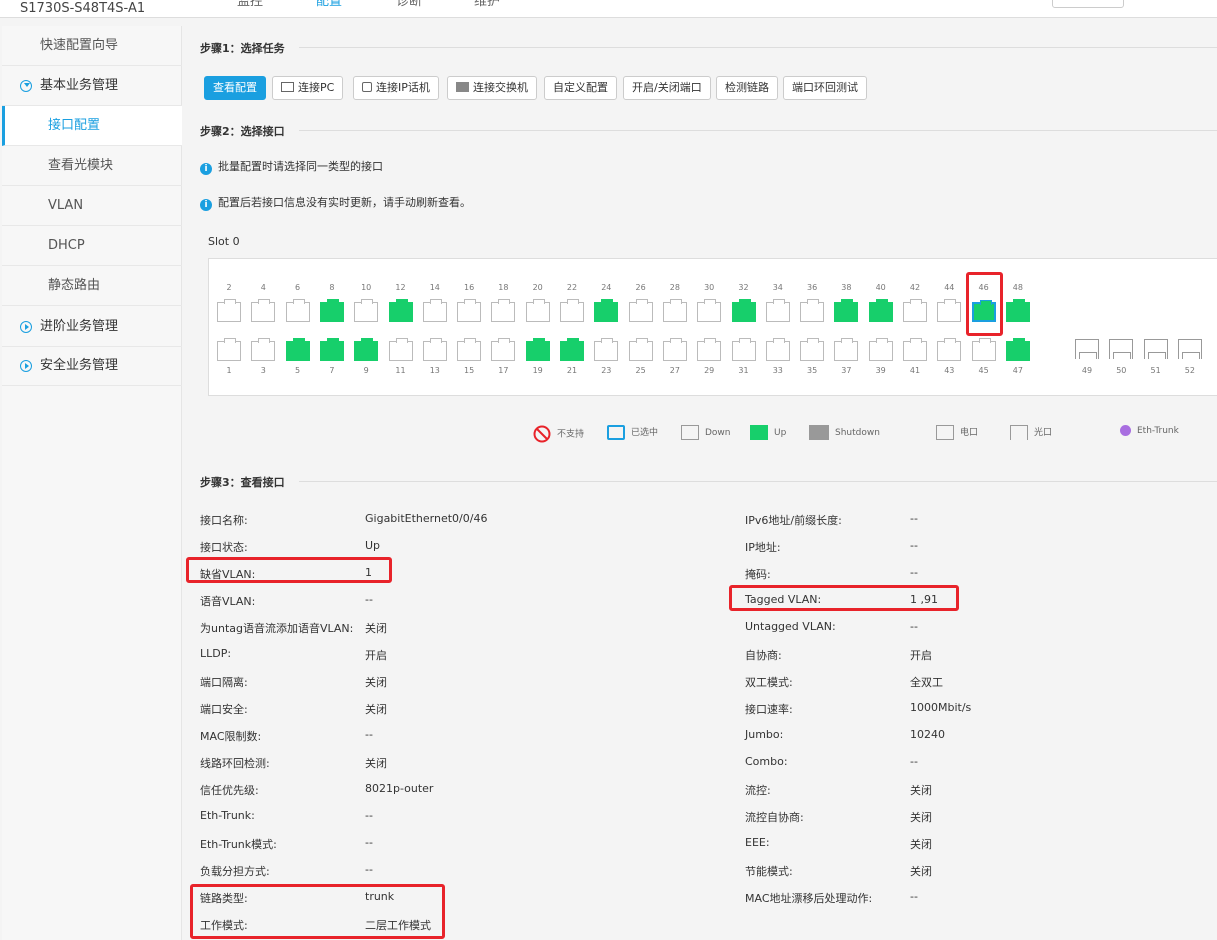 The height and width of the screenshot is (940, 1217). I want to click on sidebar-item-quick-wizard: 快速配置向导, so click(92, 46).